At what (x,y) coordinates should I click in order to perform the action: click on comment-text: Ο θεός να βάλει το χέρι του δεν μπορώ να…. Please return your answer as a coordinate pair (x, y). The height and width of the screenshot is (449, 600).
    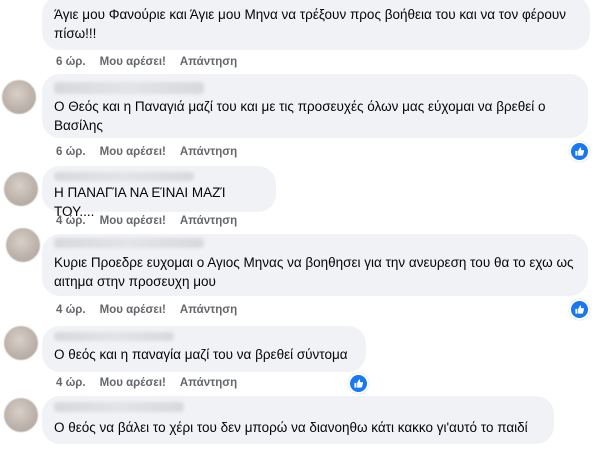
    Looking at the image, I should click on (291, 427).